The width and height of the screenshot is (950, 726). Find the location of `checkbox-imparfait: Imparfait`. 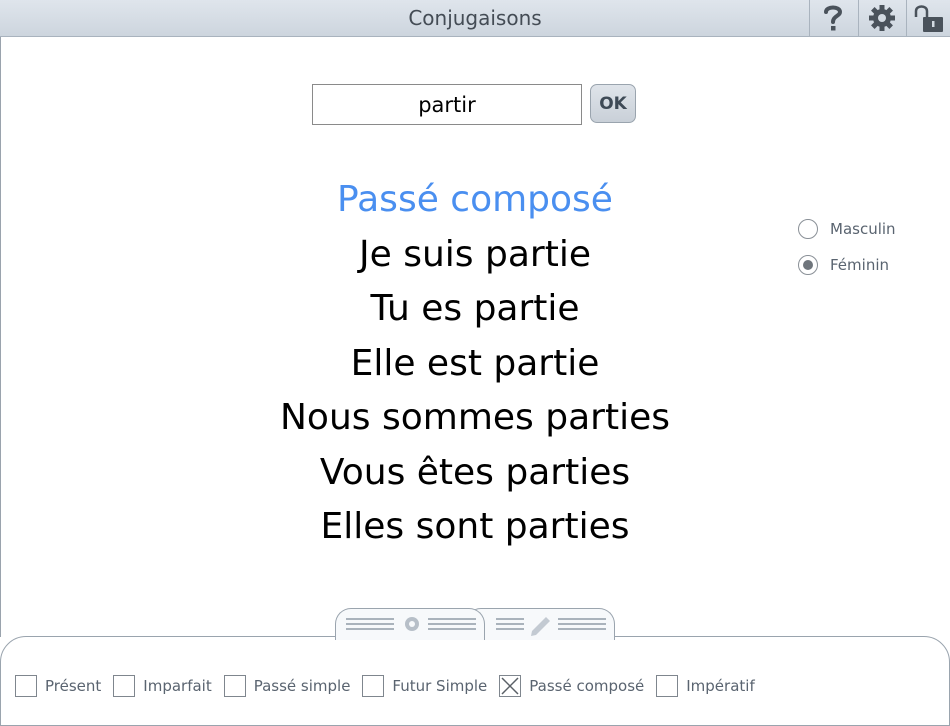

checkbox-imparfait: Imparfait is located at coordinates (162, 686).